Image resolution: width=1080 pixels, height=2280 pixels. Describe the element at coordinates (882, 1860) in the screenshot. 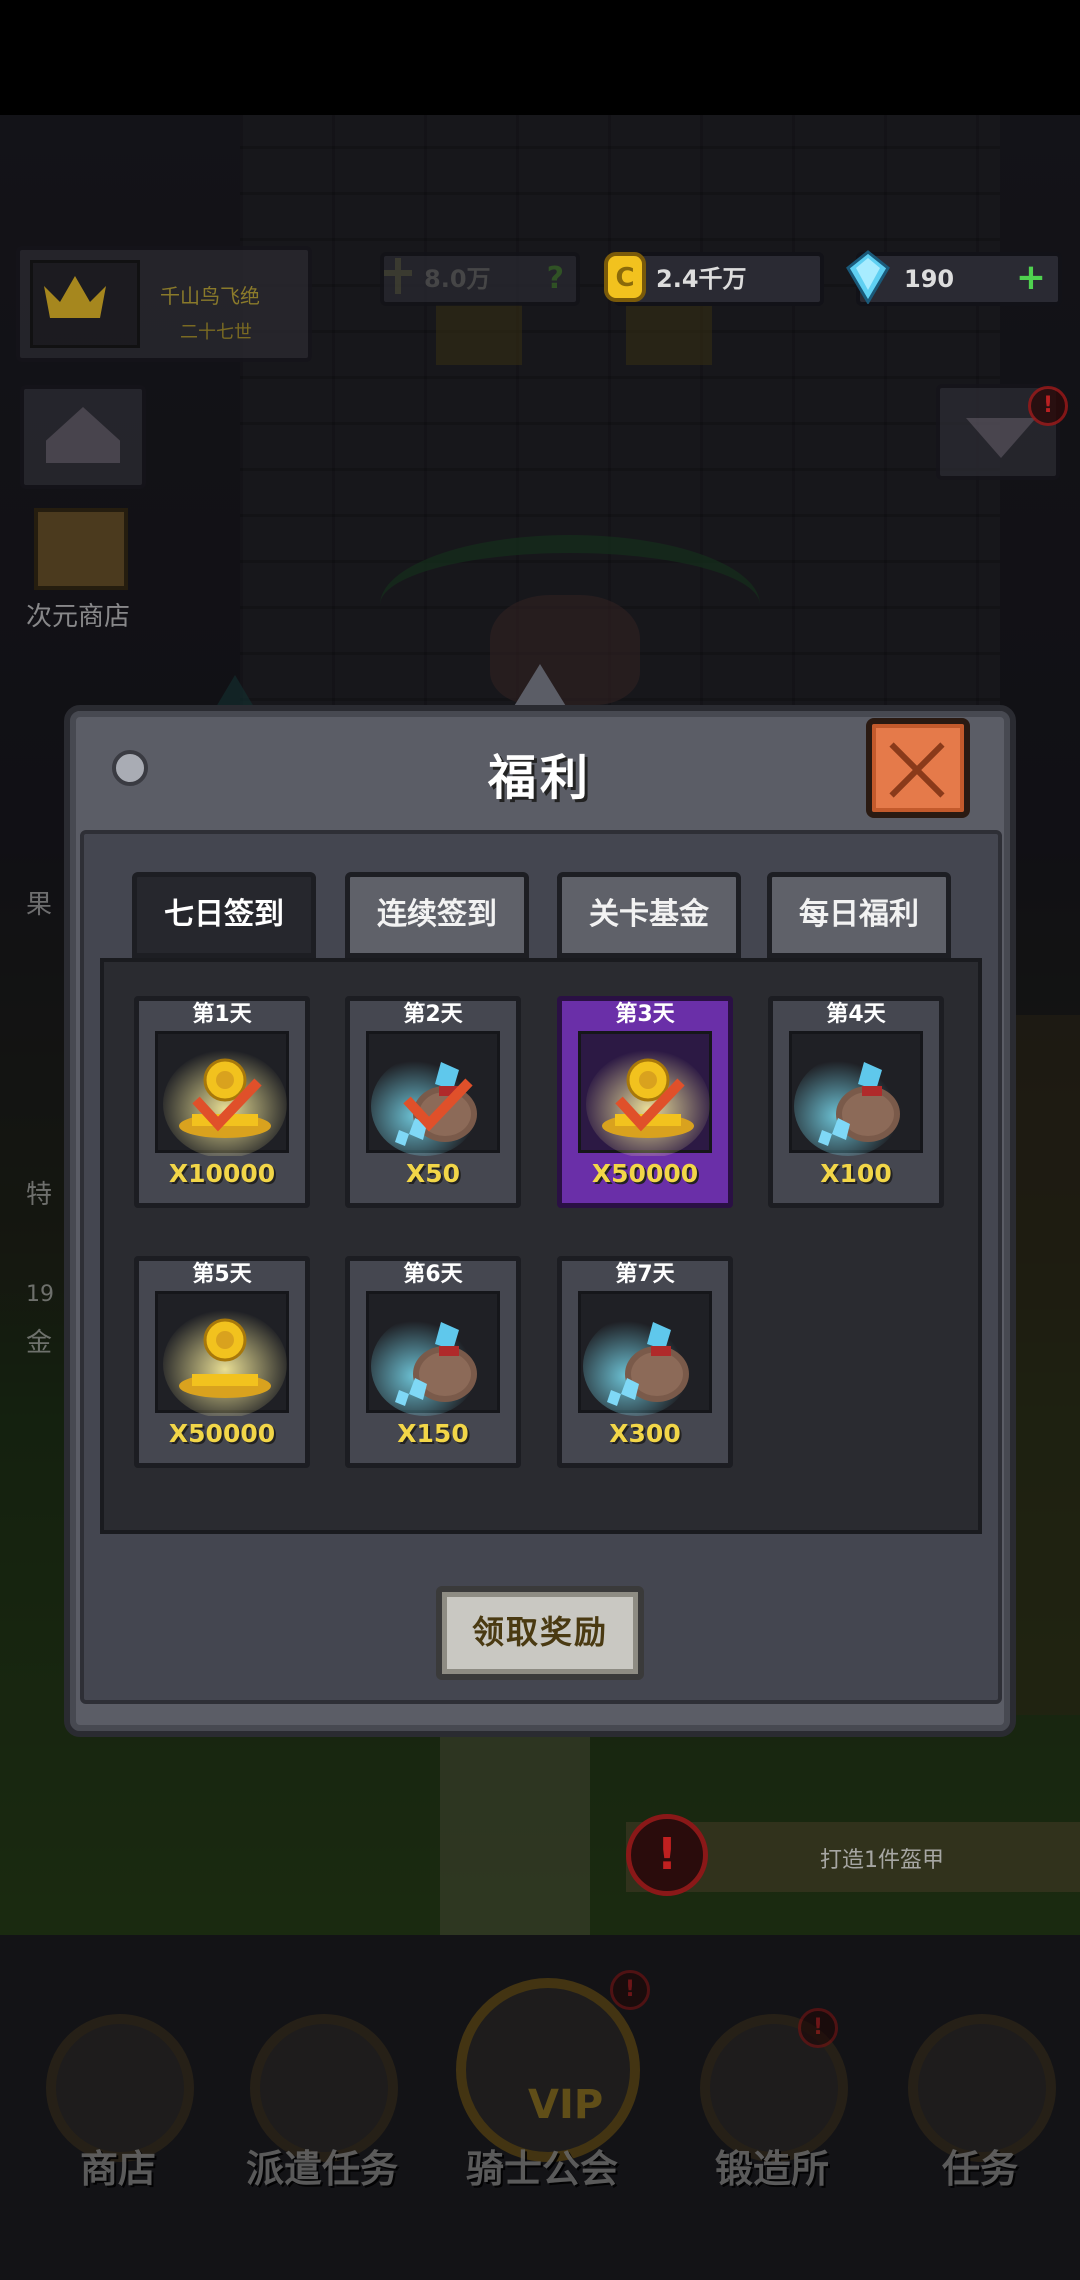

I see `task-text: 打造1件盔甲` at that location.